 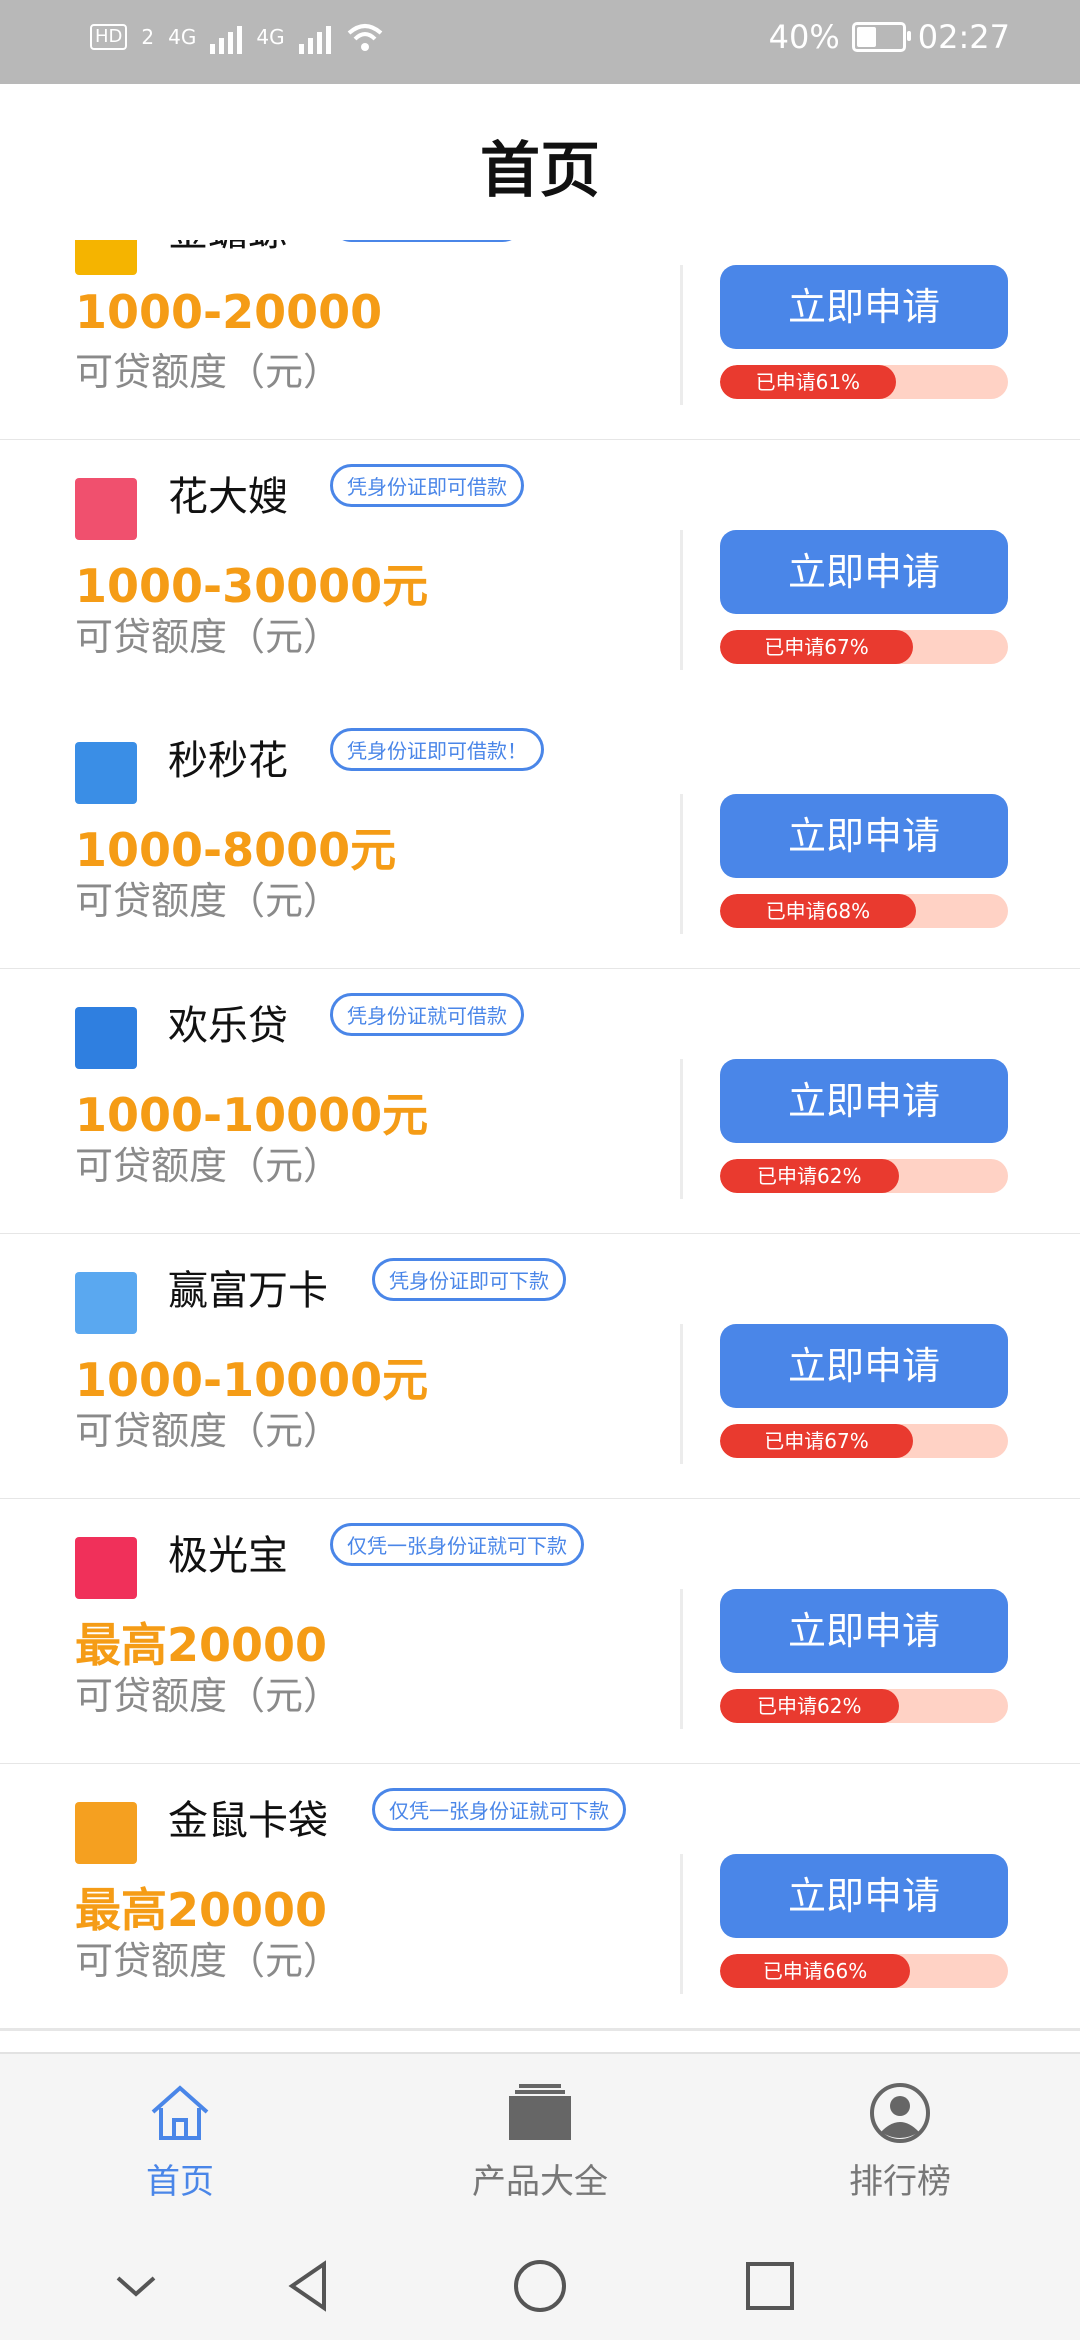 I want to click on nav-label-ranking: 排行榜, so click(x=900, y=2182).